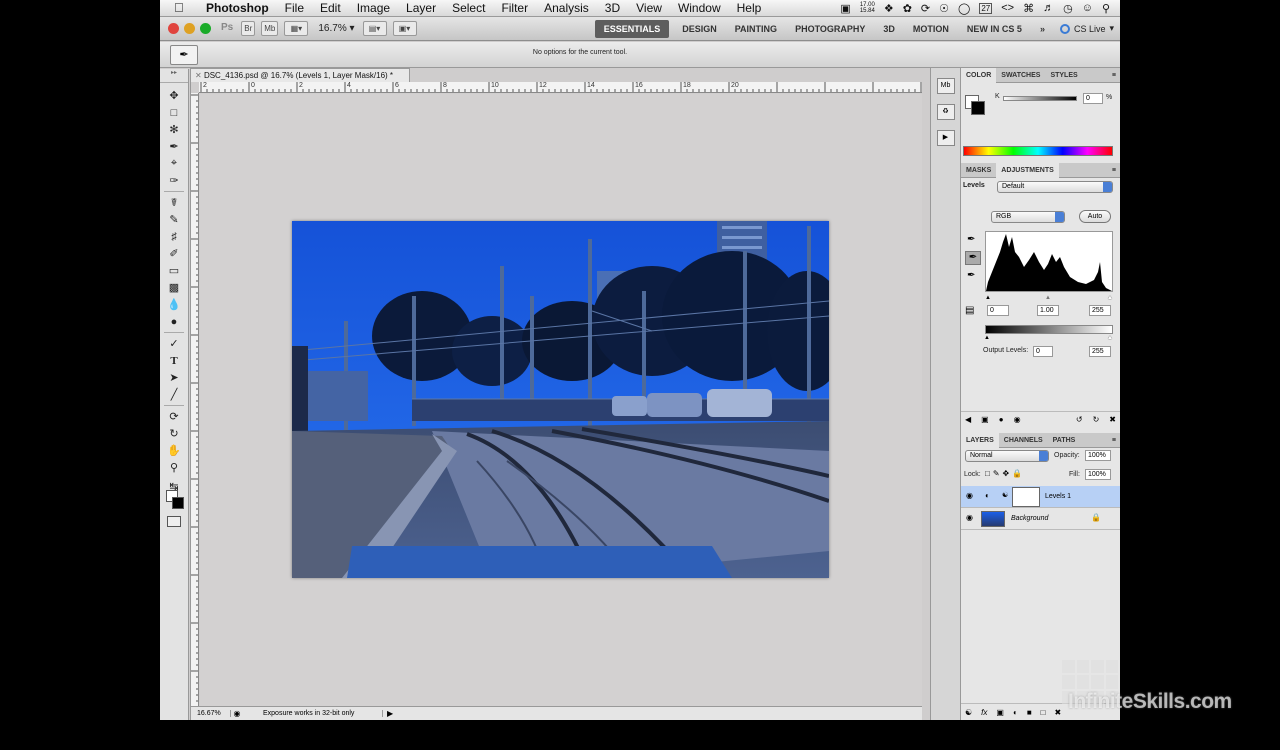  I want to click on history-panel-icon: ♻, so click(945, 112).